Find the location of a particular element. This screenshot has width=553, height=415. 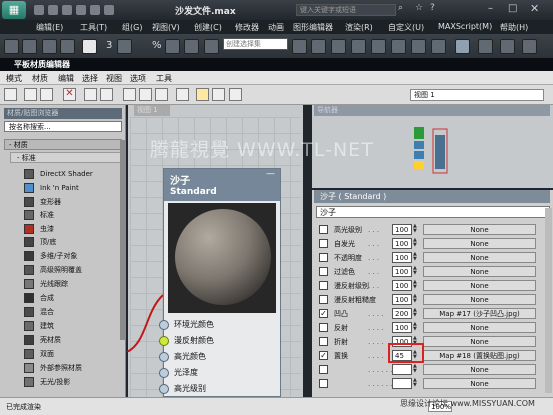

row-checkbox: ✓ is located at coordinates (323, 313).